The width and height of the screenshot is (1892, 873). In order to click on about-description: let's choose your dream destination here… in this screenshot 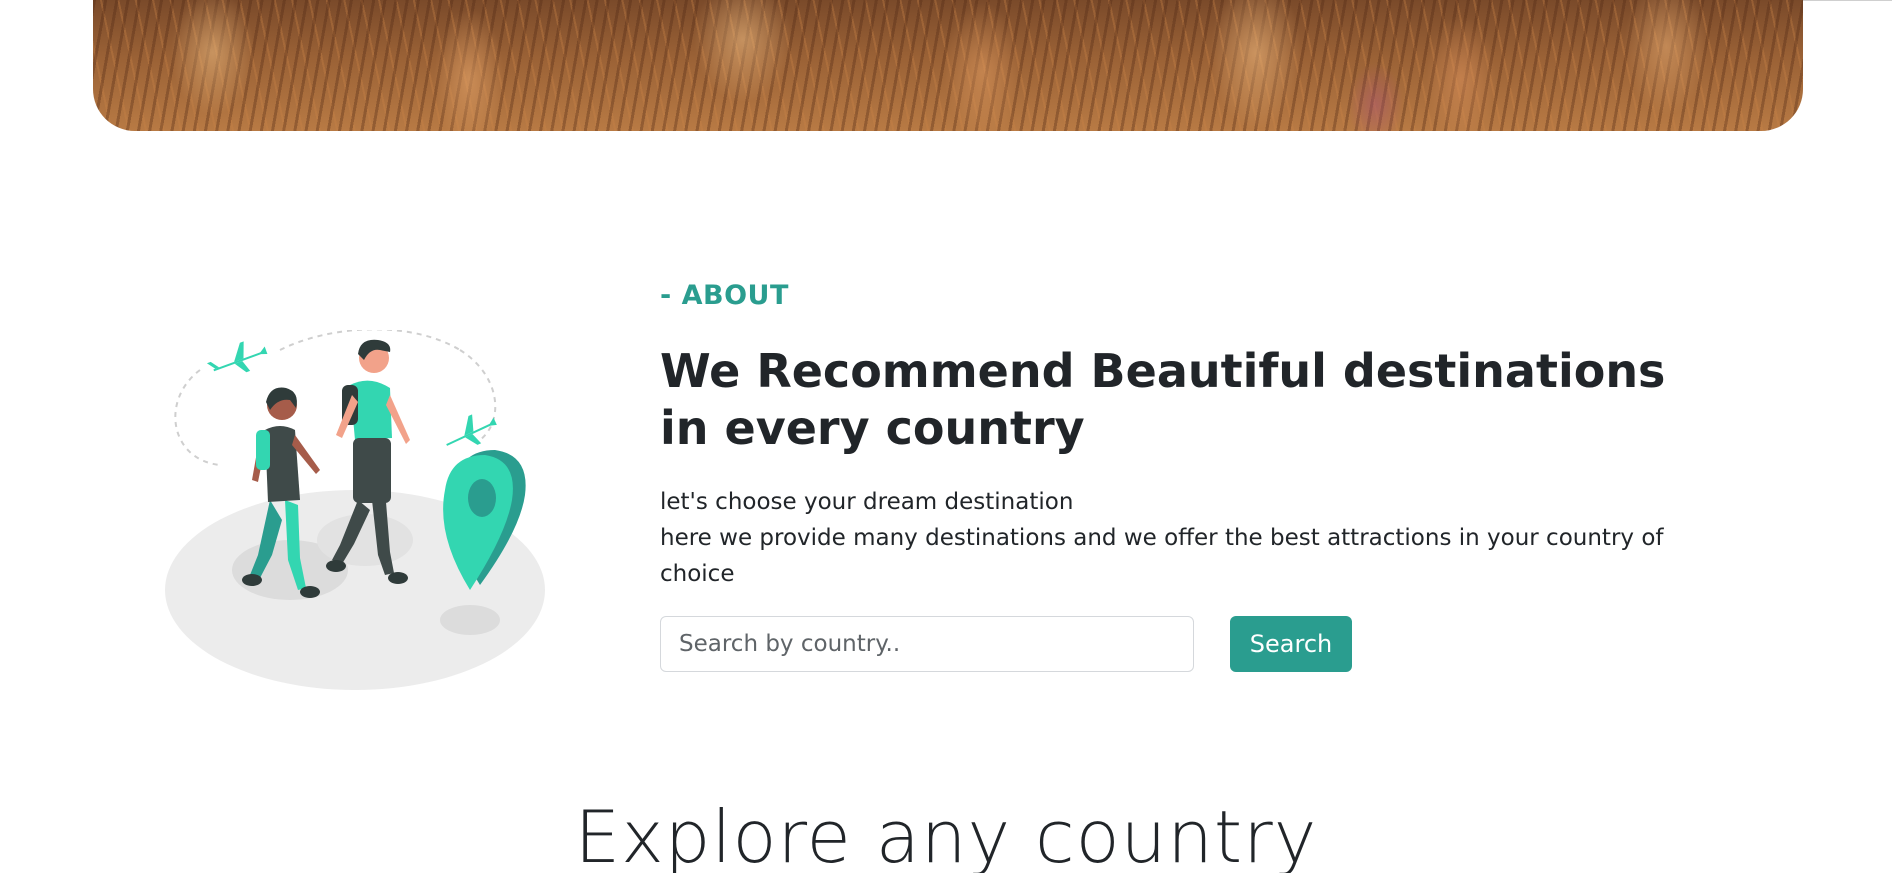, I will do `click(1190, 538)`.